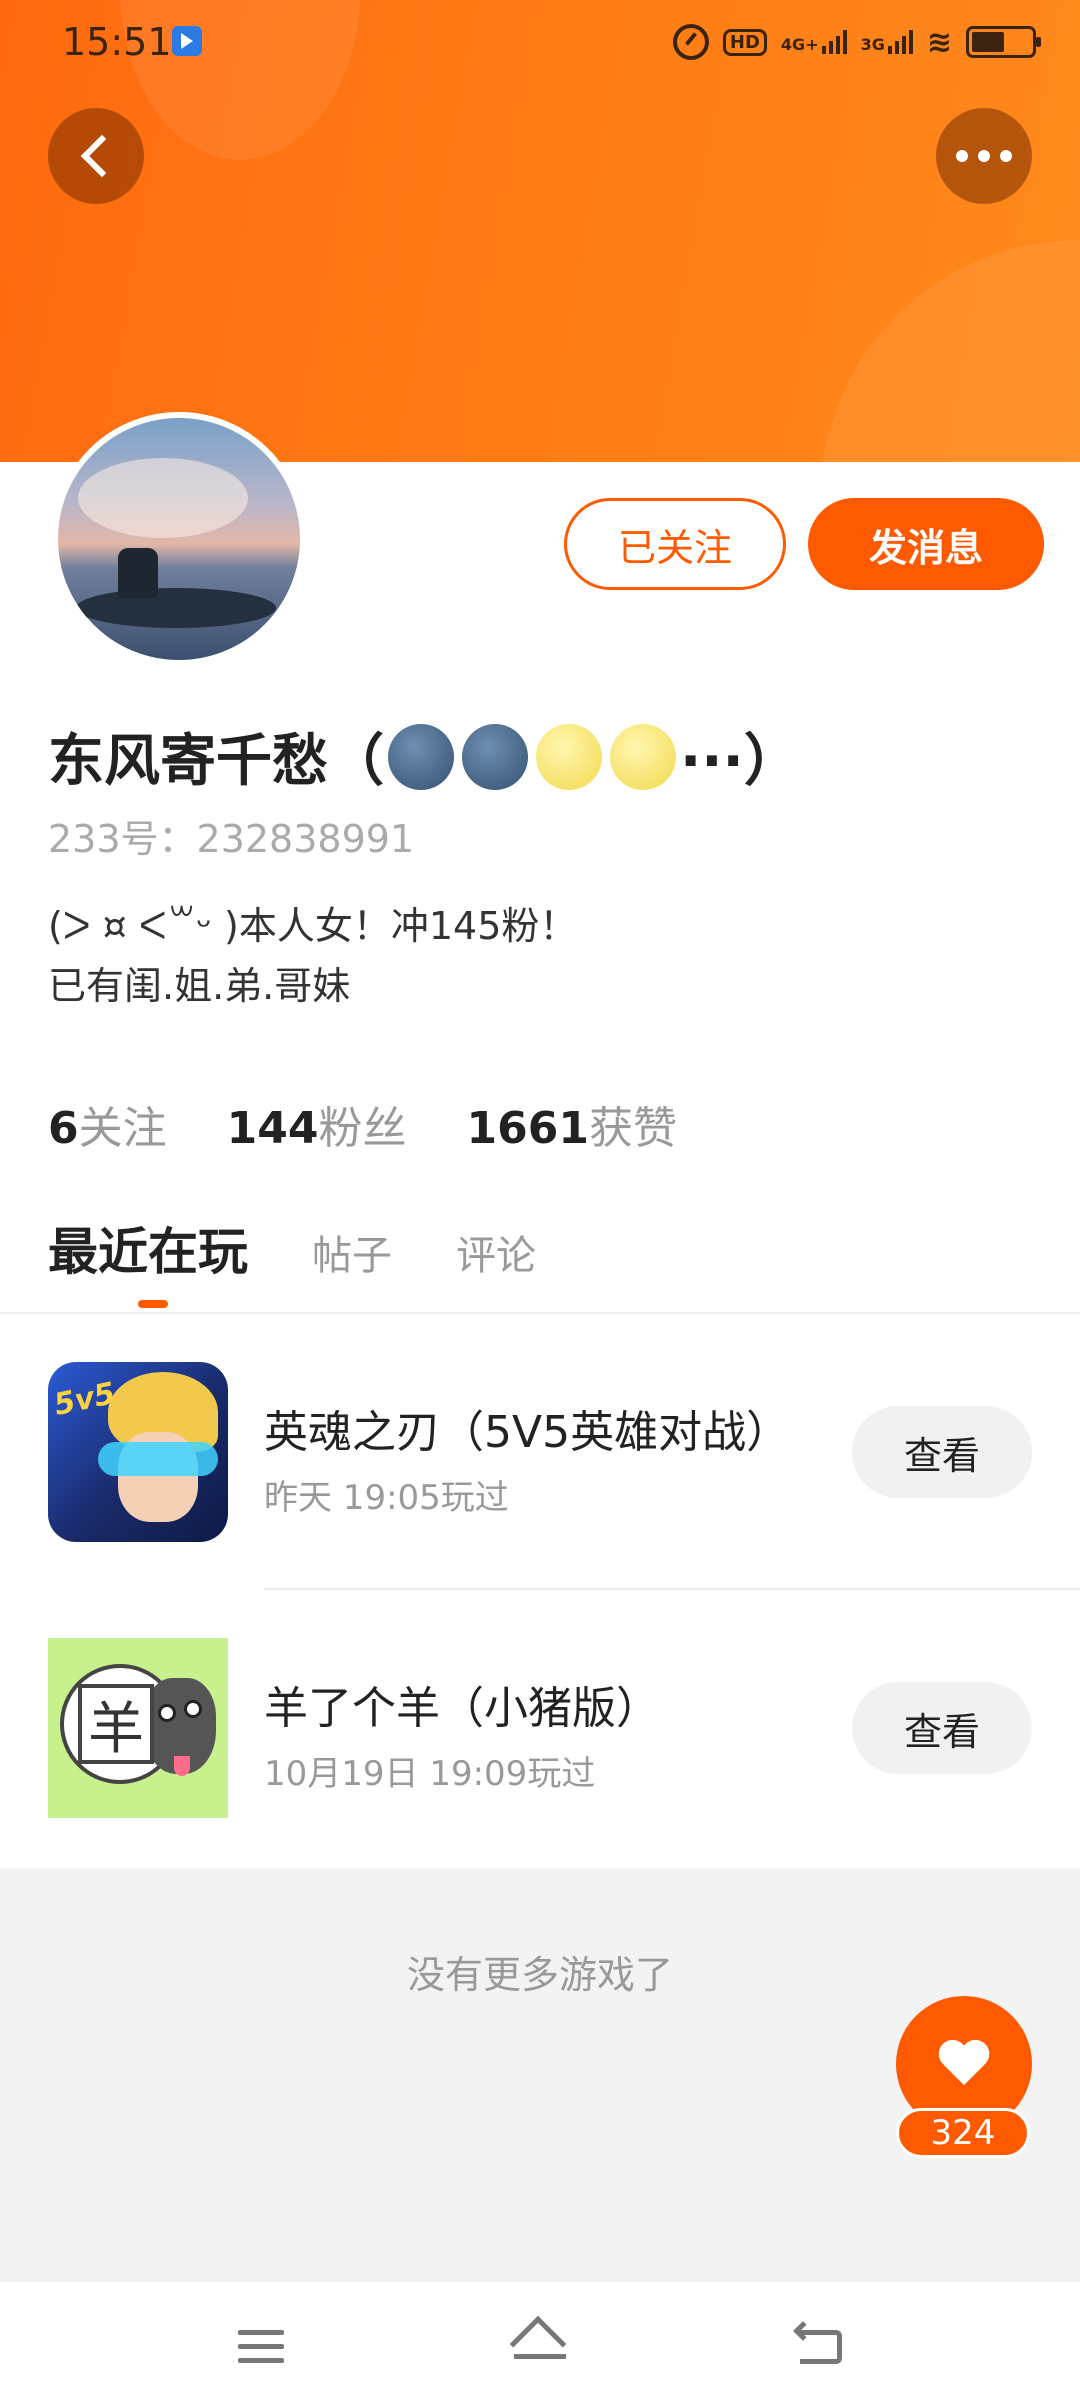 The height and width of the screenshot is (2408, 1080). I want to click on heart-icon, so click(964, 2064).